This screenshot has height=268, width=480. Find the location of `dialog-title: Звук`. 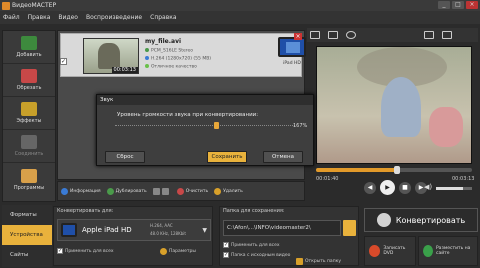

dialog-title: Звук is located at coordinates (205, 100).